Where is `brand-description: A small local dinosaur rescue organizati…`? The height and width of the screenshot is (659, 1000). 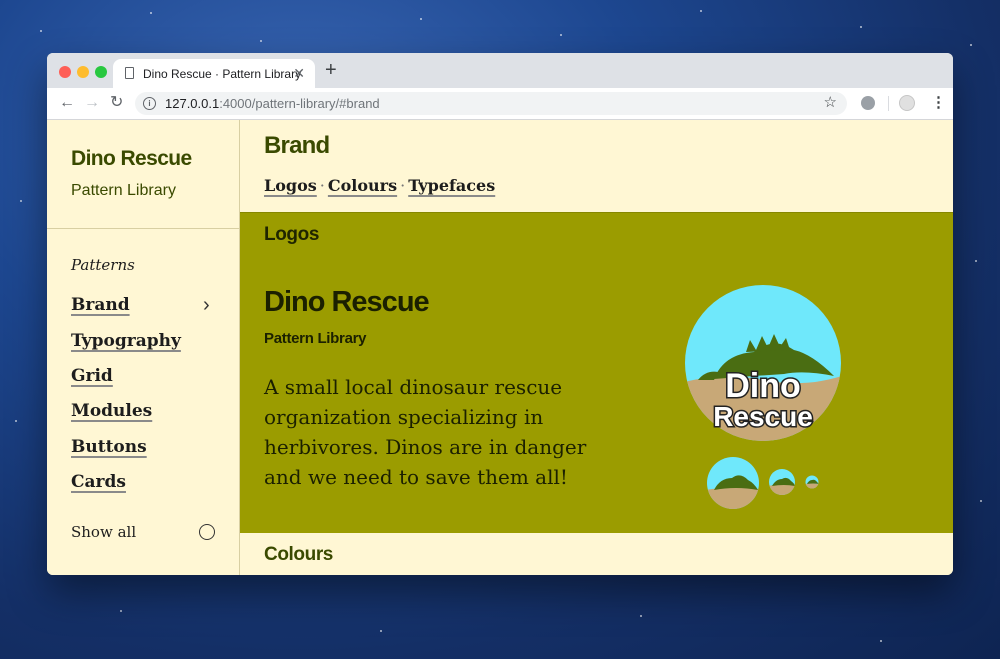
brand-description: A small local dinosaur rescue organizati… is located at coordinates (425, 432).